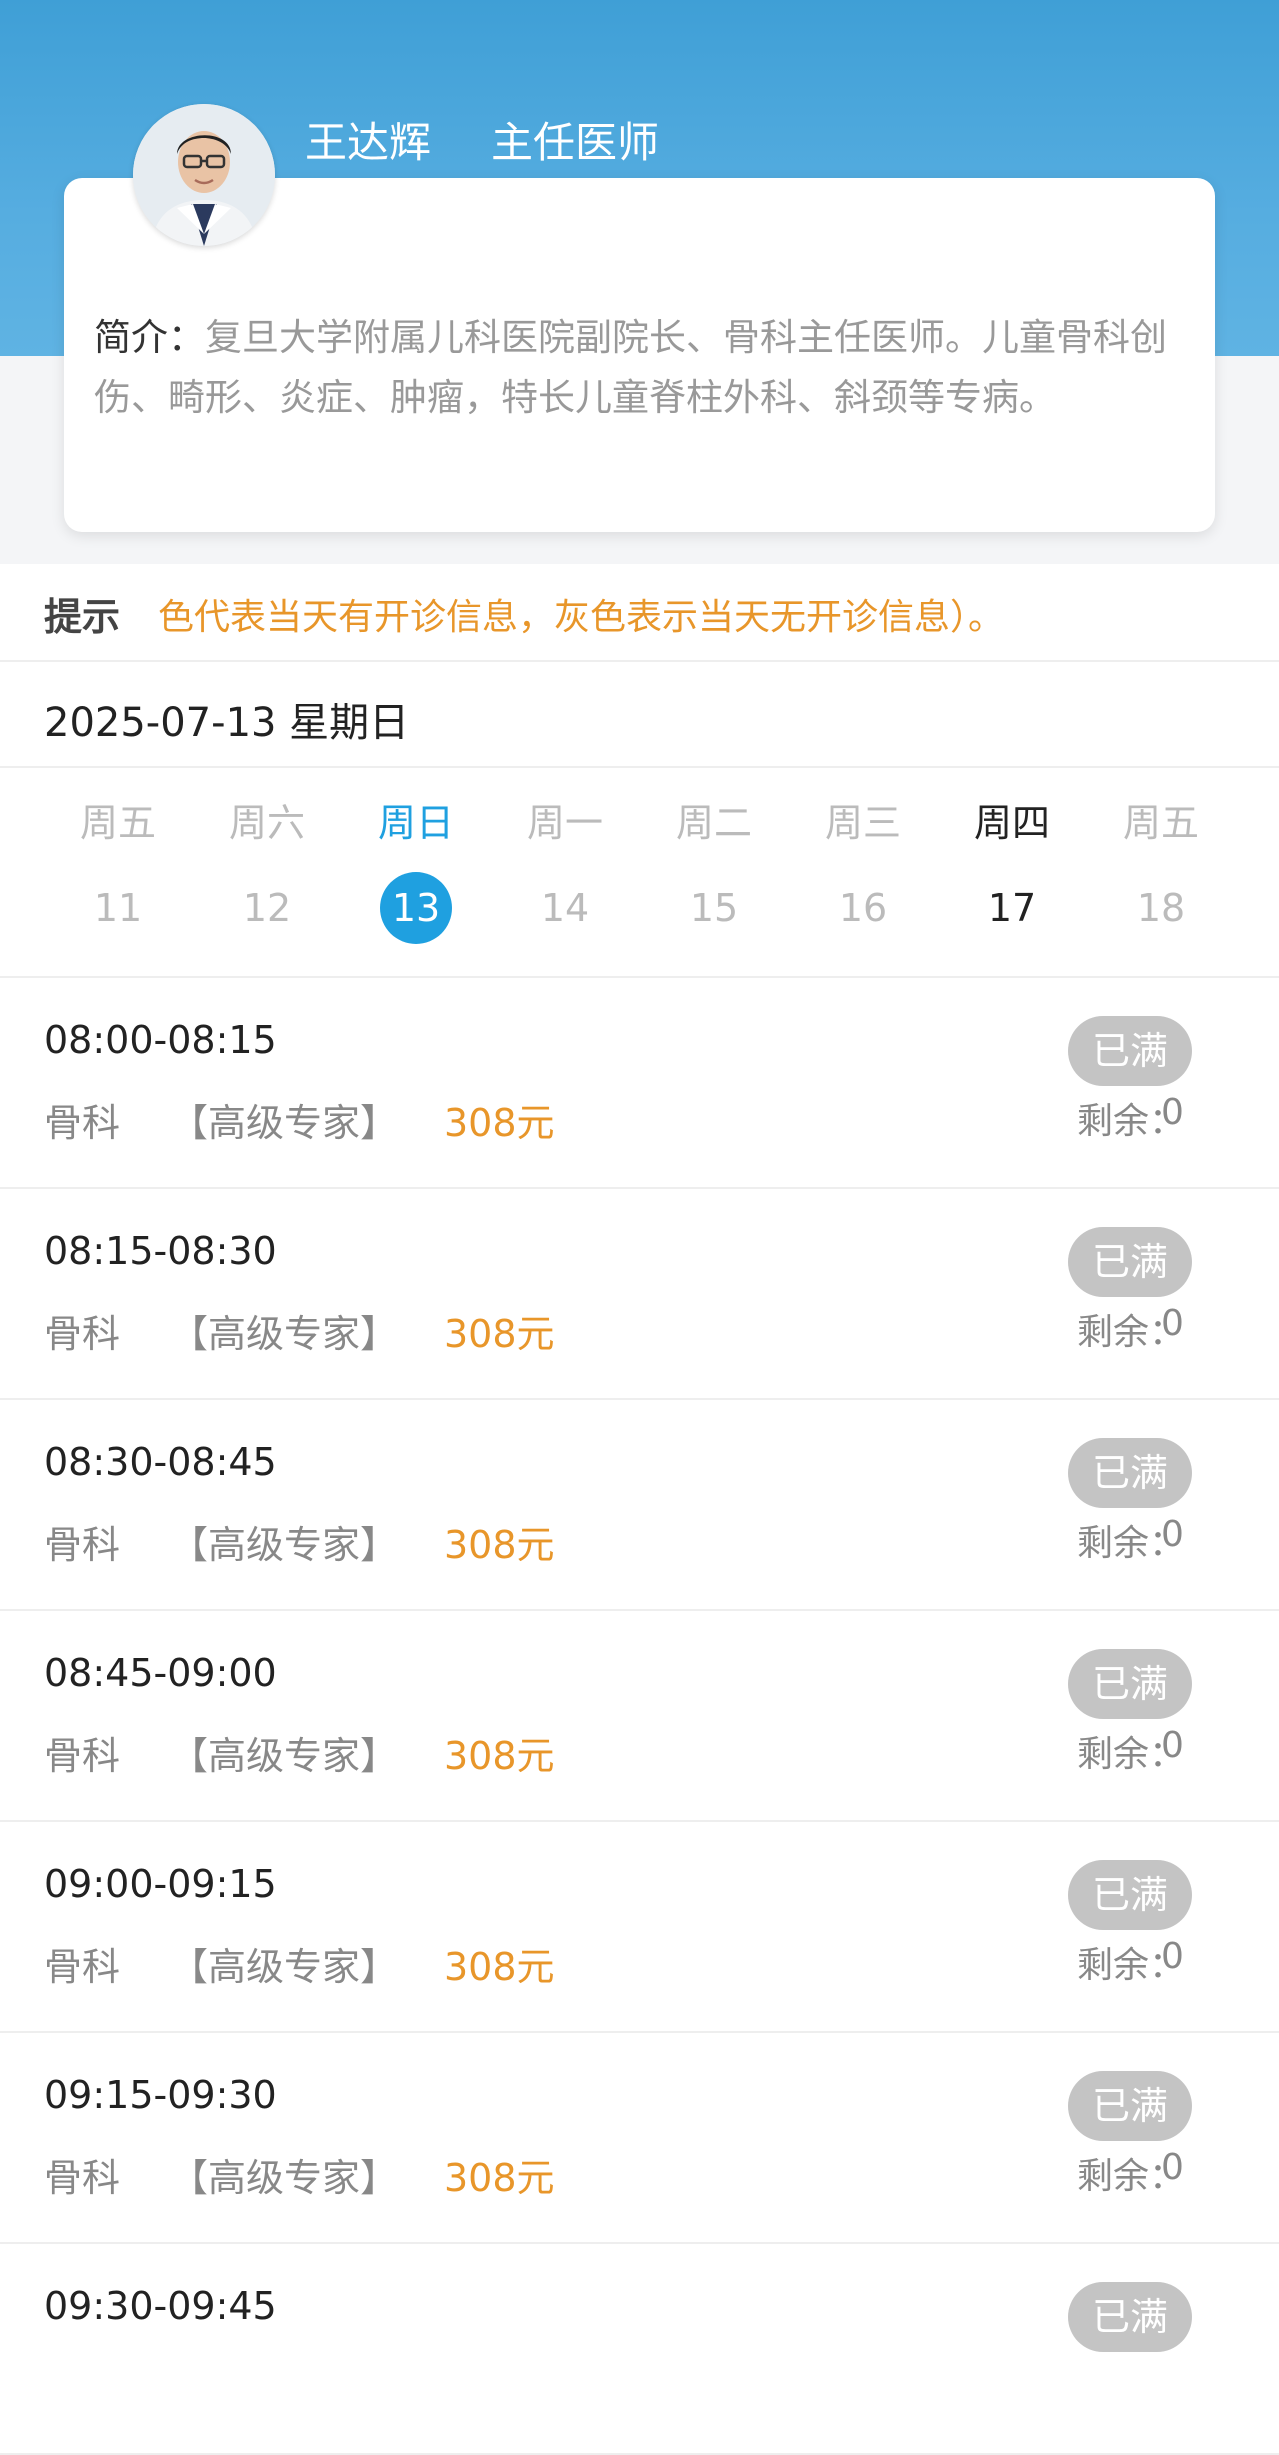 The image size is (1279, 2455). What do you see at coordinates (862, 823) in the screenshot?
I see `calendar-weekday: 周三` at bounding box center [862, 823].